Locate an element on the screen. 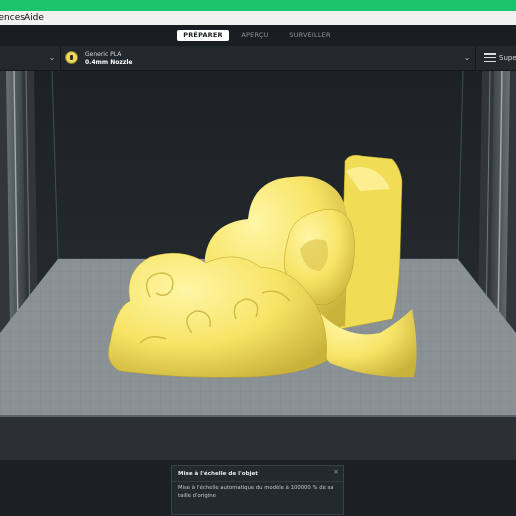  close-icon: × is located at coordinates (336, 472).